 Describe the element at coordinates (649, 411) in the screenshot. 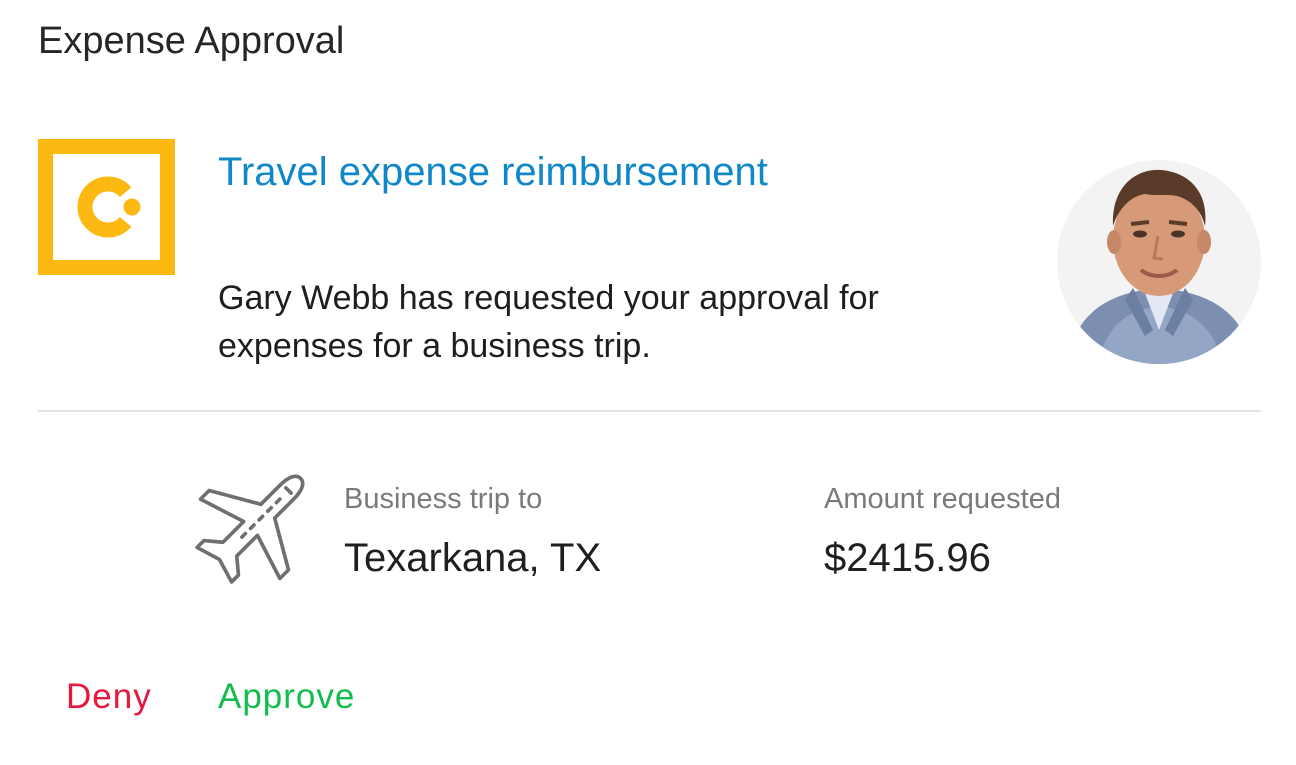

I see `section-divider` at that location.